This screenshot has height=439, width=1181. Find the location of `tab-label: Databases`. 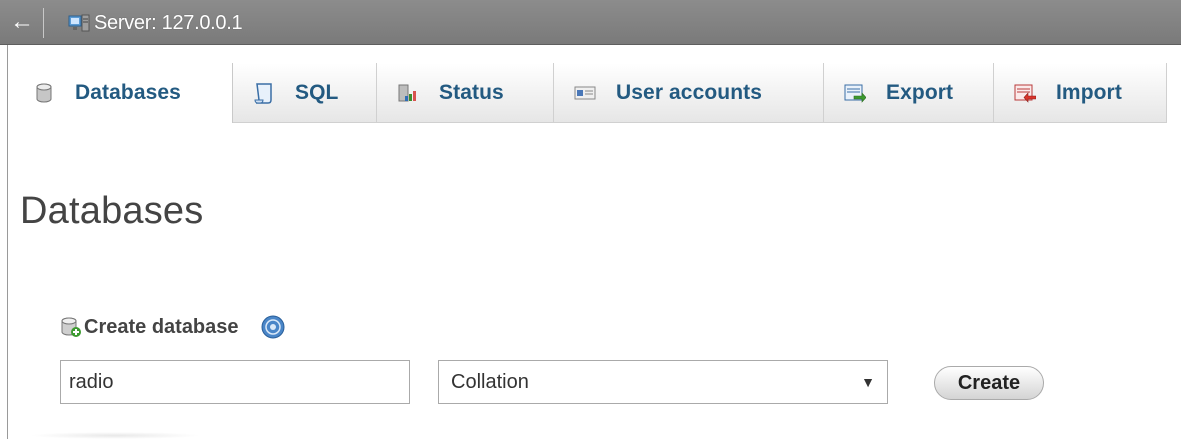

tab-label: Databases is located at coordinates (128, 92).